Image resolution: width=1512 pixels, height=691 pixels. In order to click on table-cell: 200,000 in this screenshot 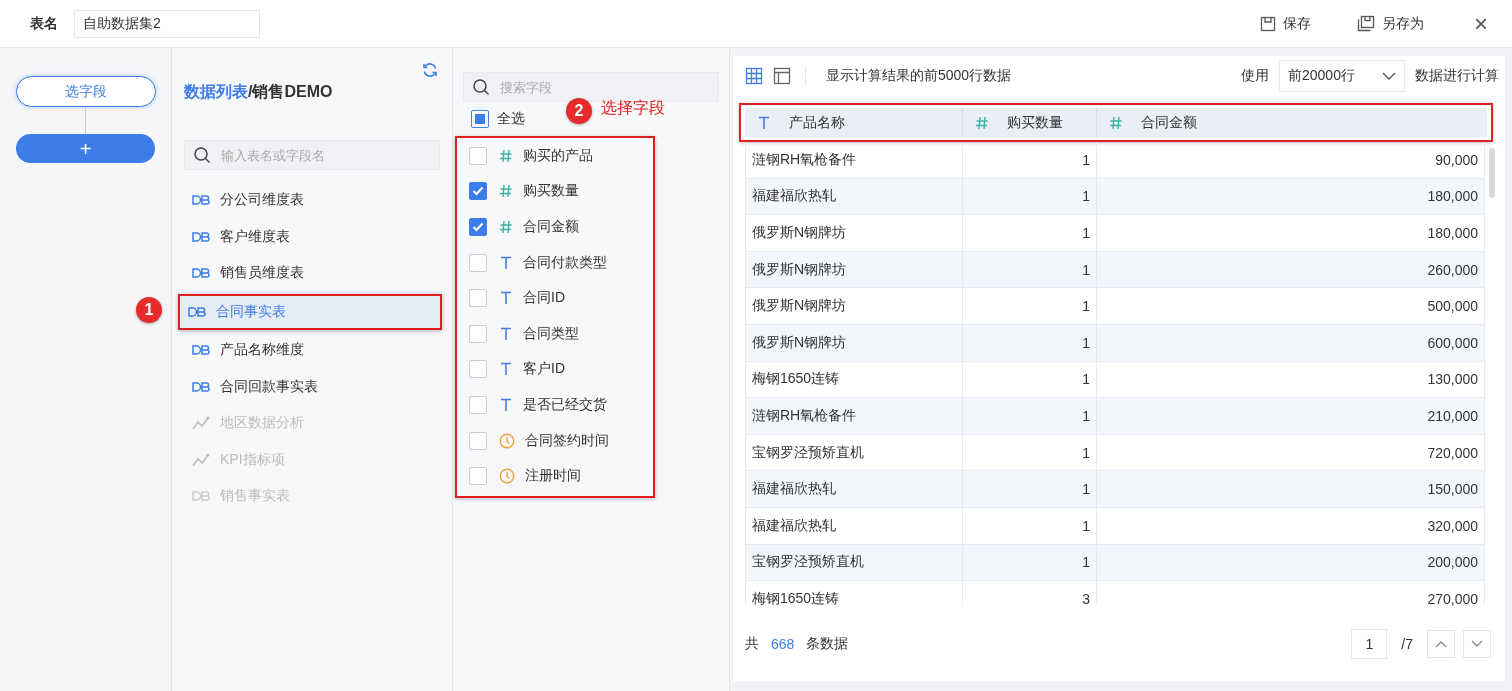, I will do `click(1291, 562)`.